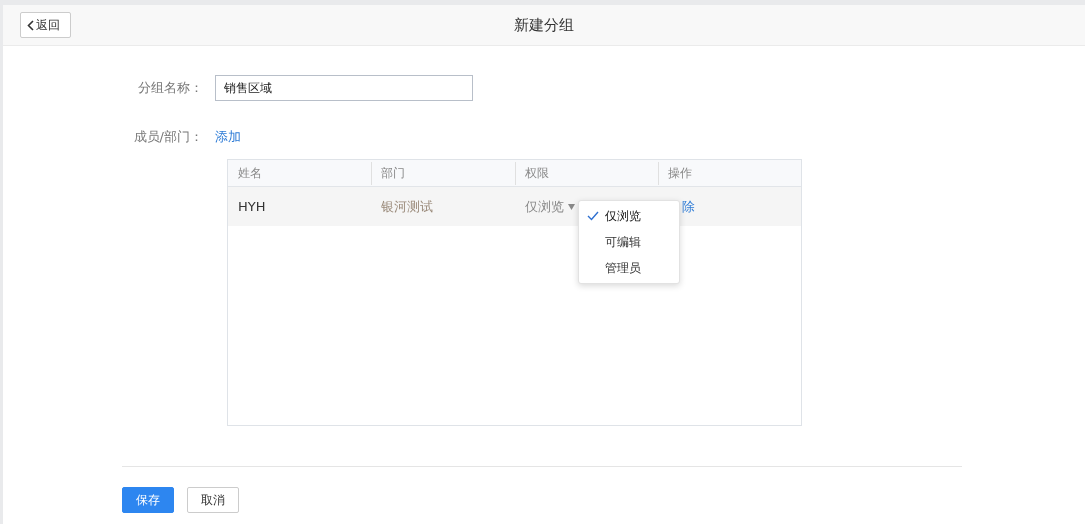 The image size is (1085, 524). Describe the element at coordinates (407, 206) in the screenshot. I see `table-cell-text: 银河测试` at that location.